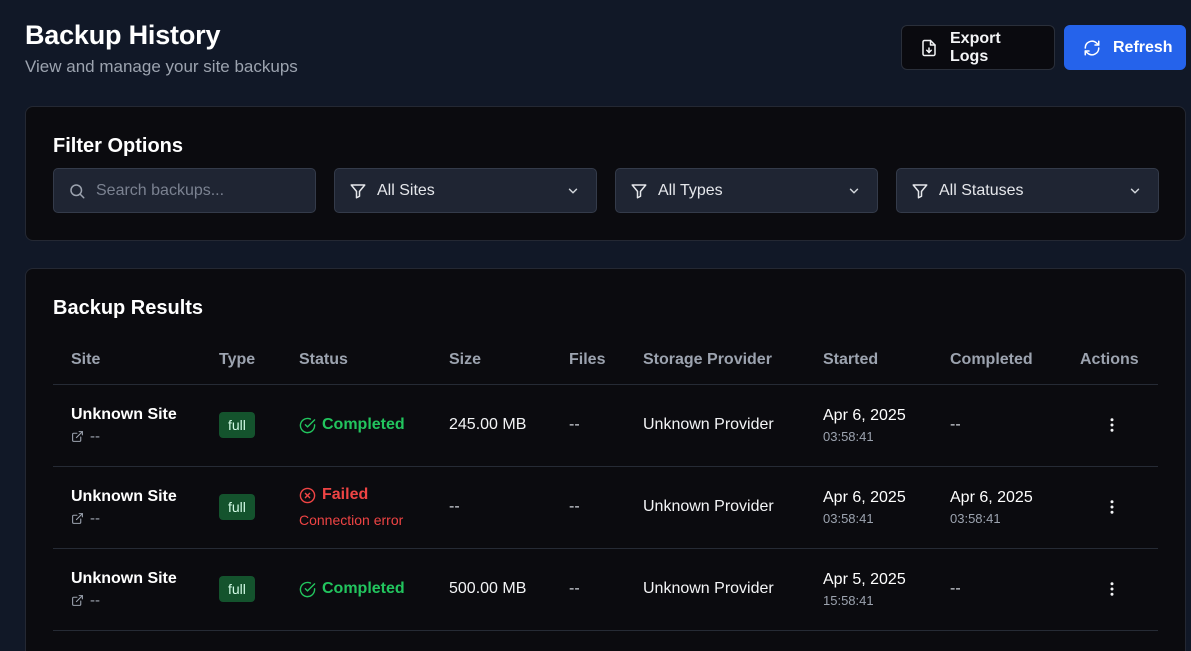 This screenshot has height=651, width=1191. I want to click on export-logs-label: Export Logs, so click(975, 47).